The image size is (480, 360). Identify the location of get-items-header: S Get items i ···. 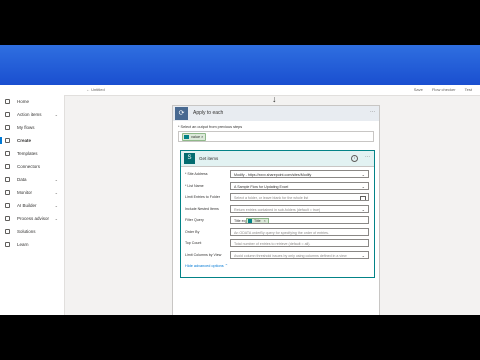
(277, 159).